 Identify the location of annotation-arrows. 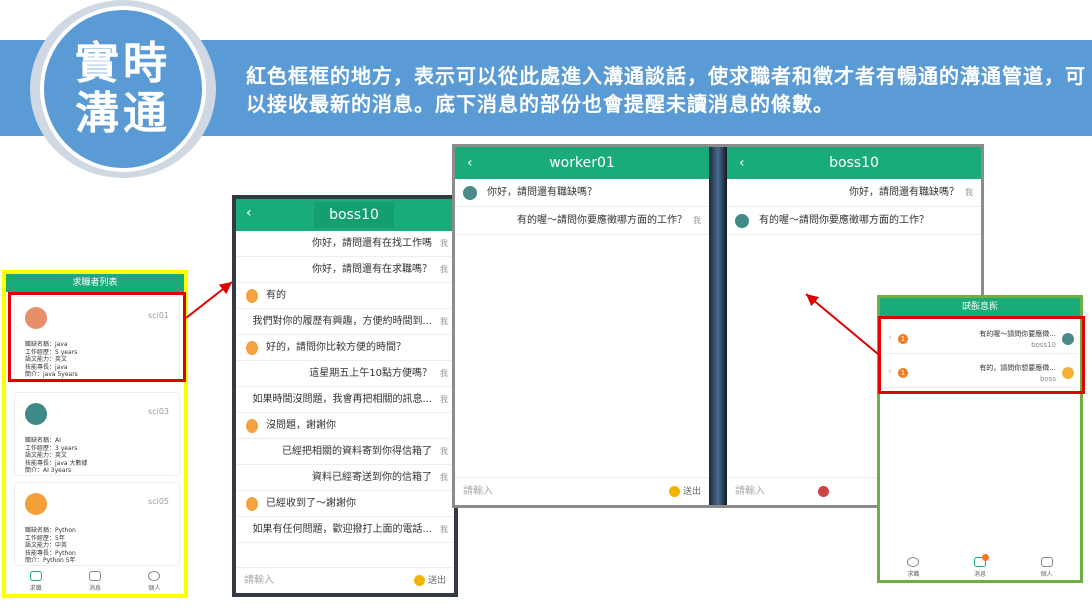
(532, 318).